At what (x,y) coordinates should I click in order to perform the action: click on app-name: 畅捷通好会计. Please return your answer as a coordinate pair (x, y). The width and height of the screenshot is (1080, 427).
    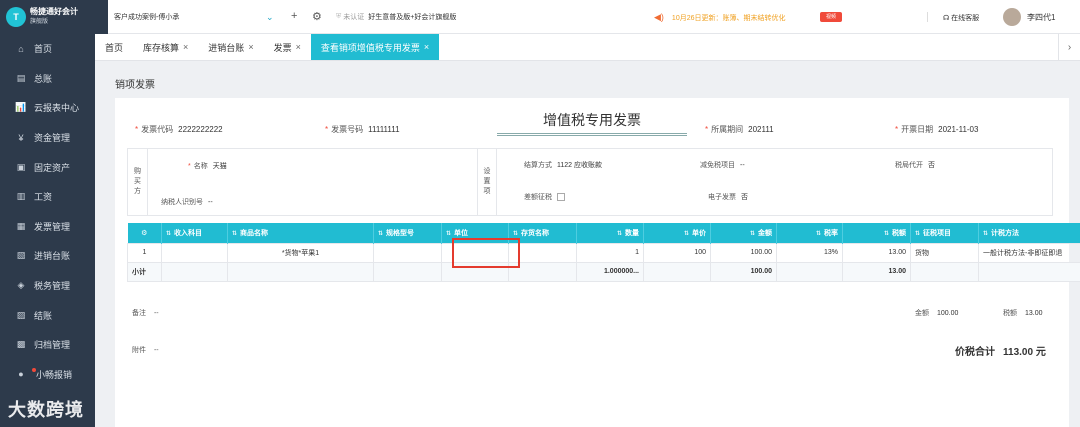
    Looking at the image, I should click on (54, 11).